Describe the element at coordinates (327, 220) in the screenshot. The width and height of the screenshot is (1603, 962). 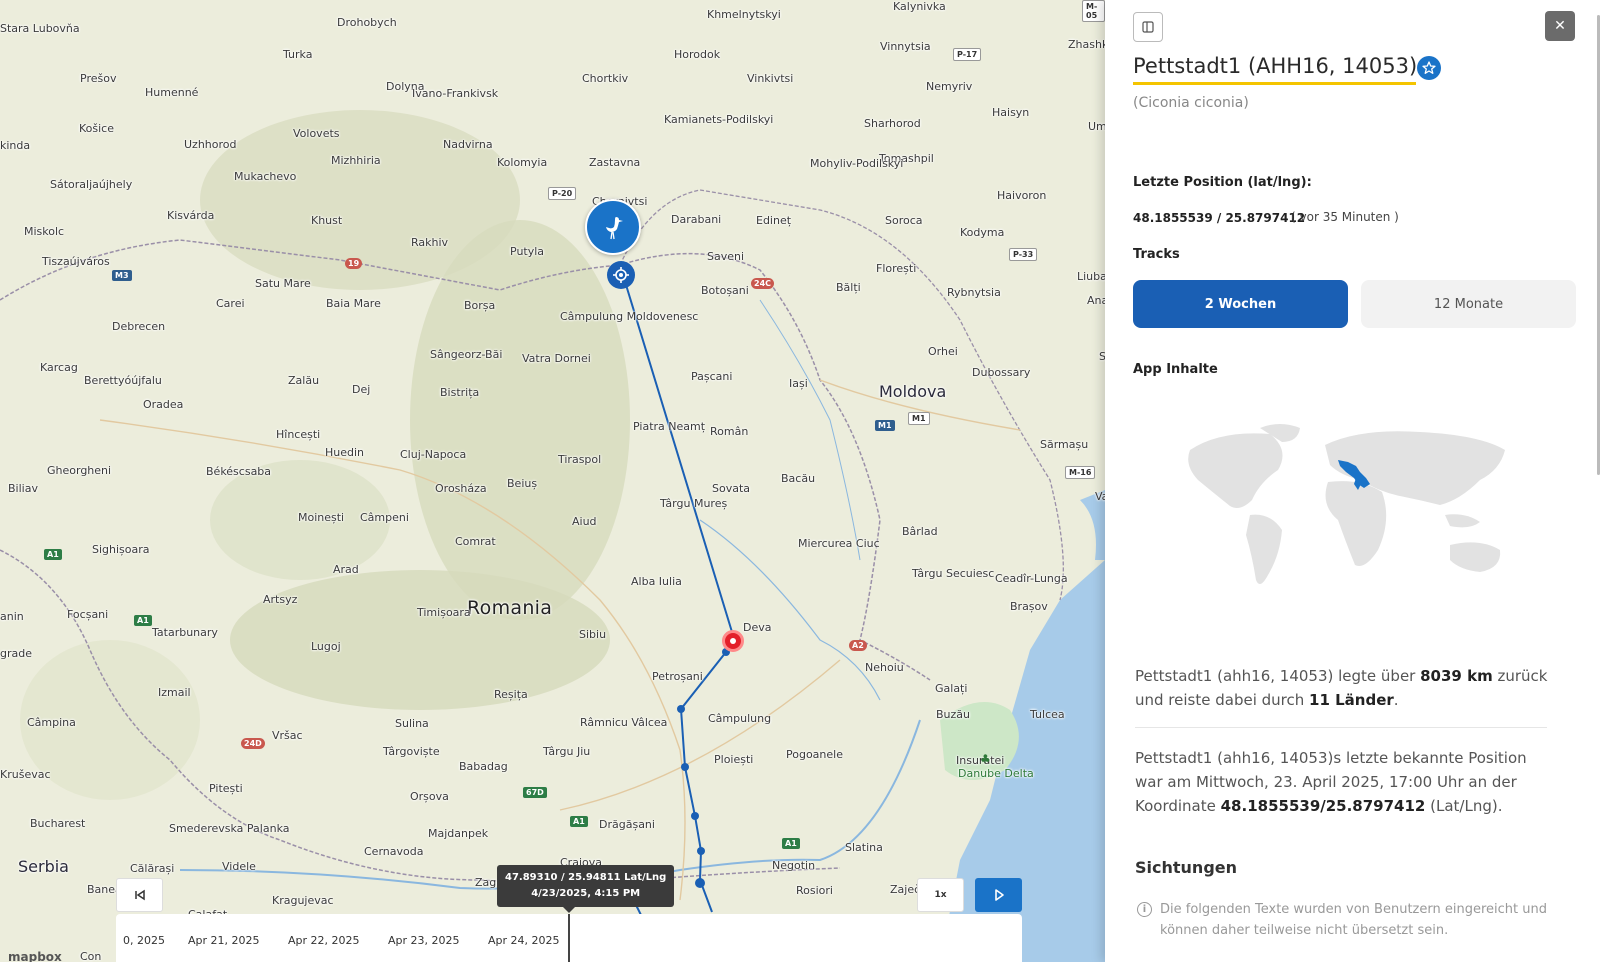
I see `city-label: Khust` at that location.